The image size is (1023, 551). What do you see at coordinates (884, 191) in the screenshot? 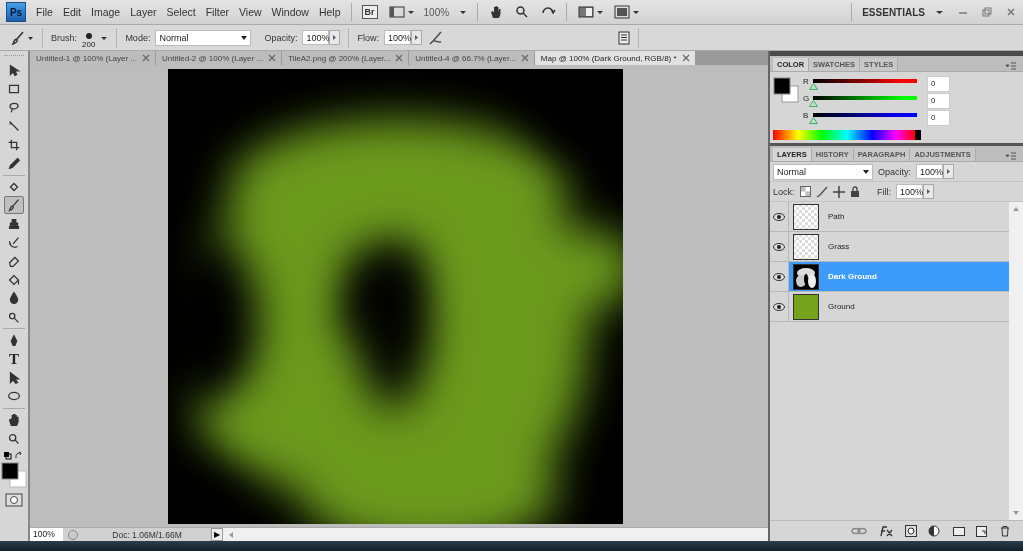
I see `fill-label: Fill:` at bounding box center [884, 191].